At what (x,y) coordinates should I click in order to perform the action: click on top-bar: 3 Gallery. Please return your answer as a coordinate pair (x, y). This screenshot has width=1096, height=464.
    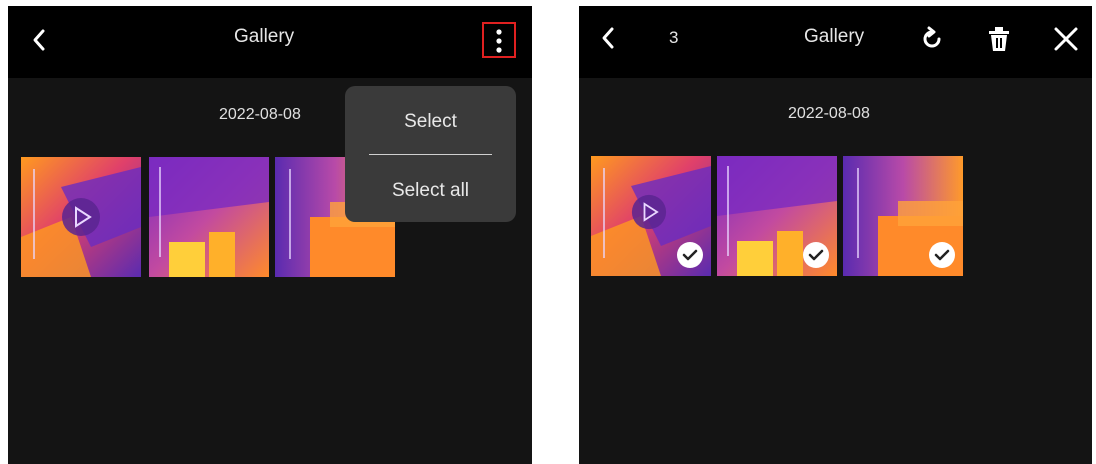
    Looking at the image, I should click on (835, 42).